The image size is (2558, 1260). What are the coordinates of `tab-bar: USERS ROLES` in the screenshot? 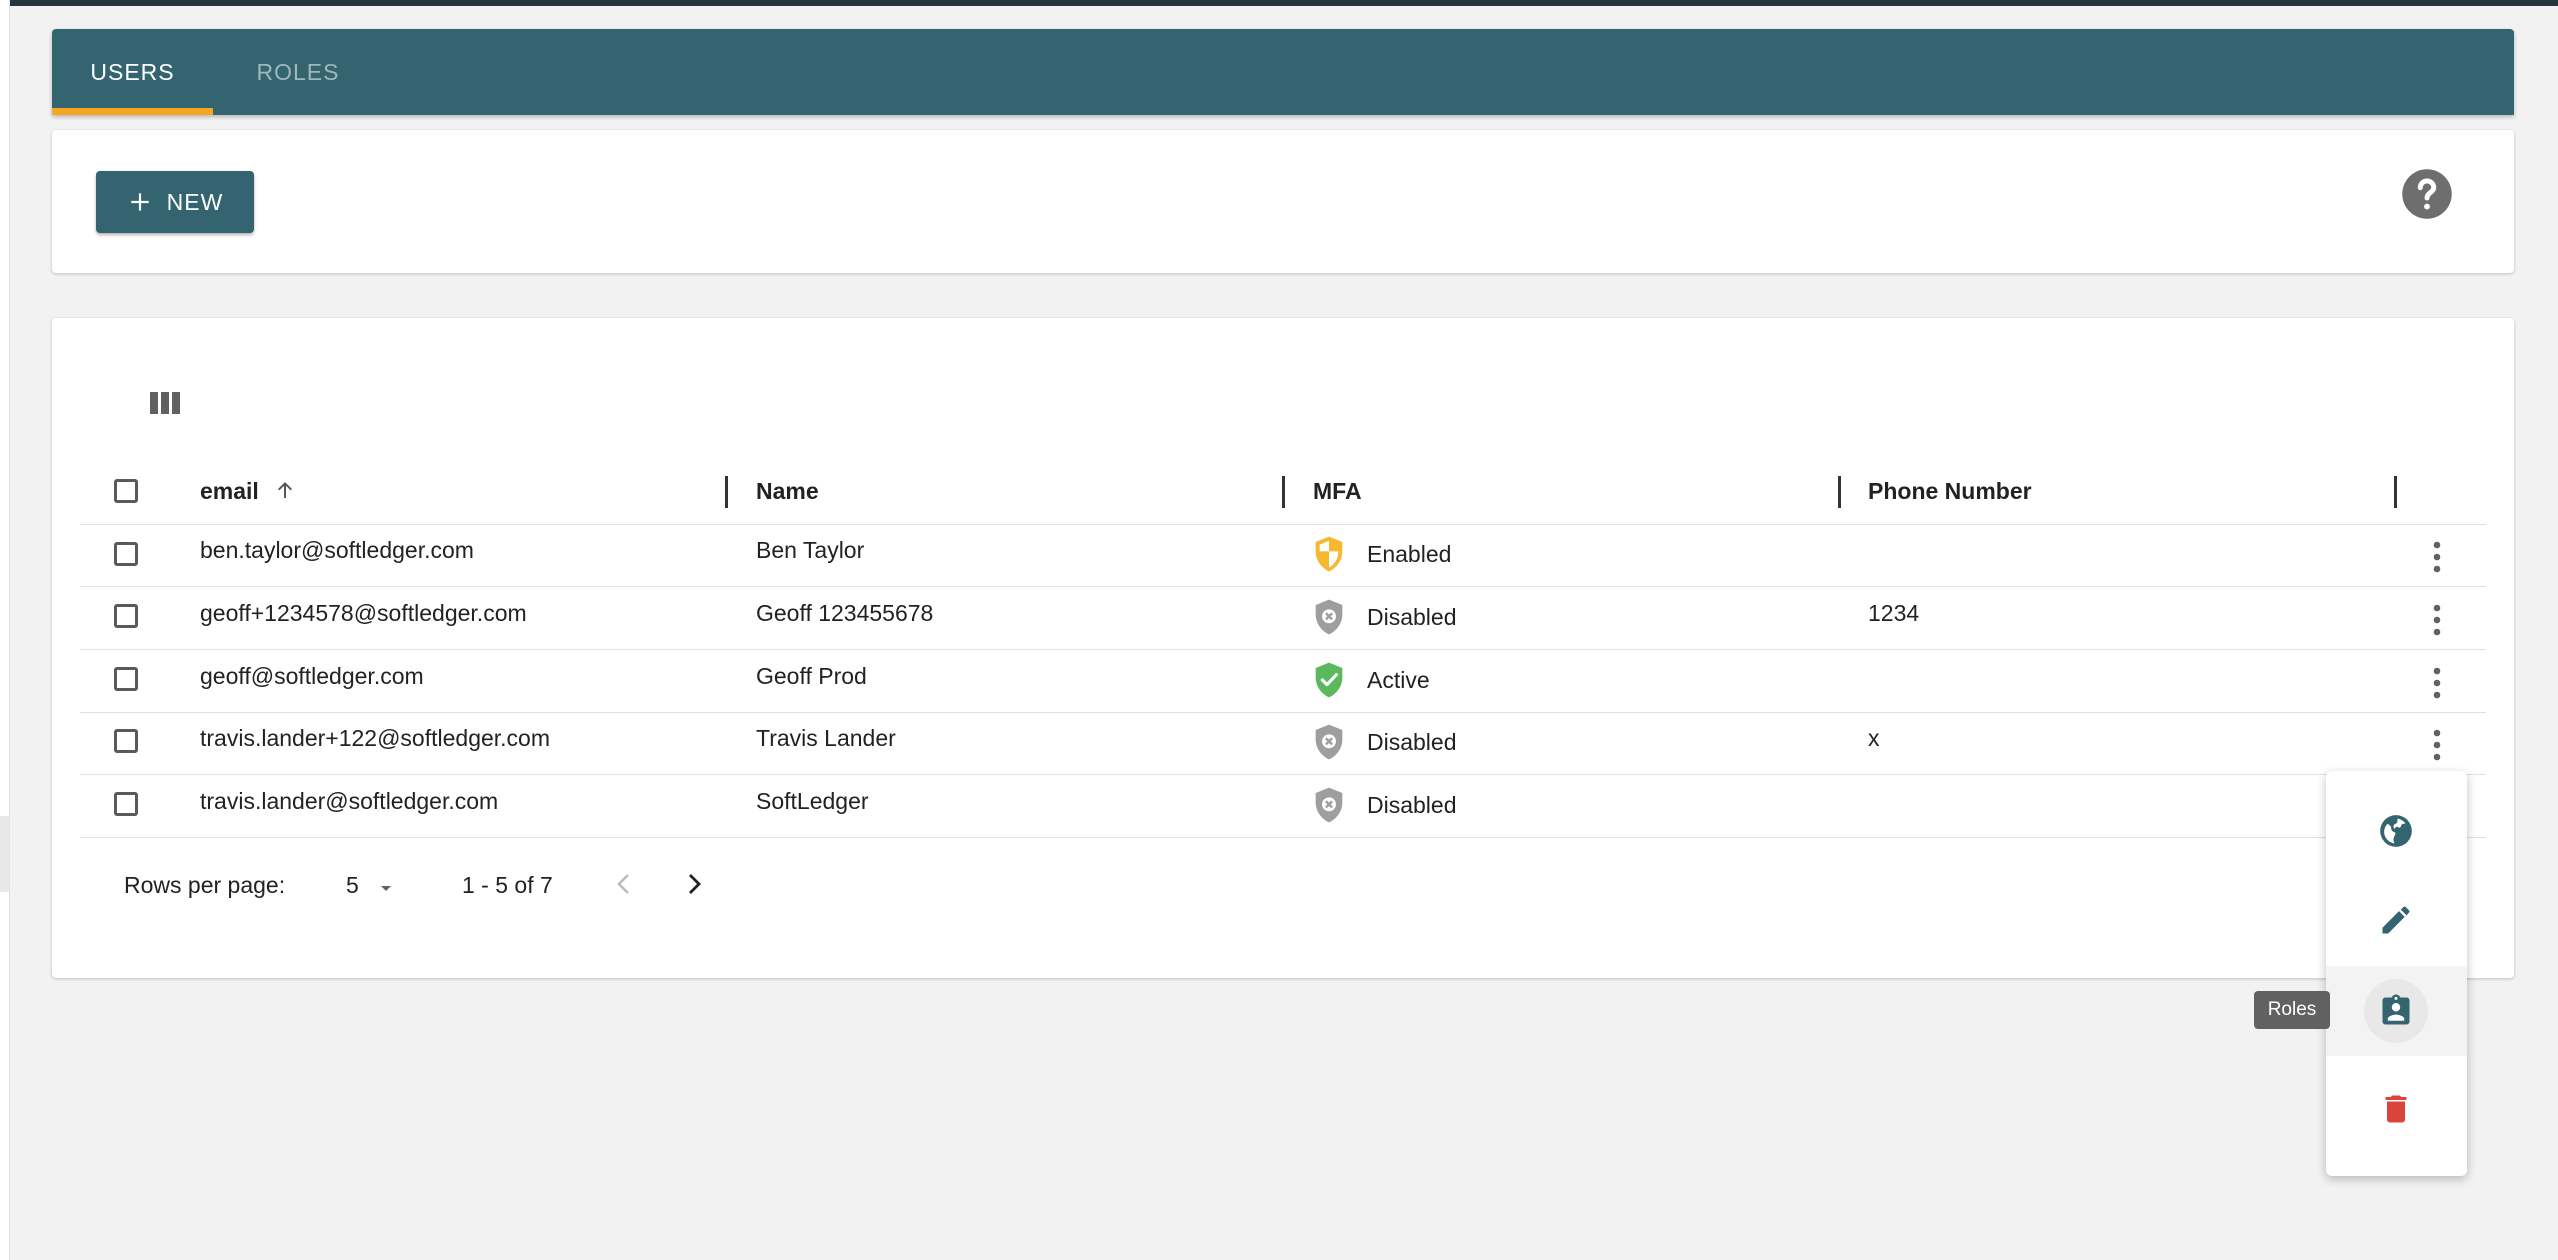 It's located at (1283, 72).